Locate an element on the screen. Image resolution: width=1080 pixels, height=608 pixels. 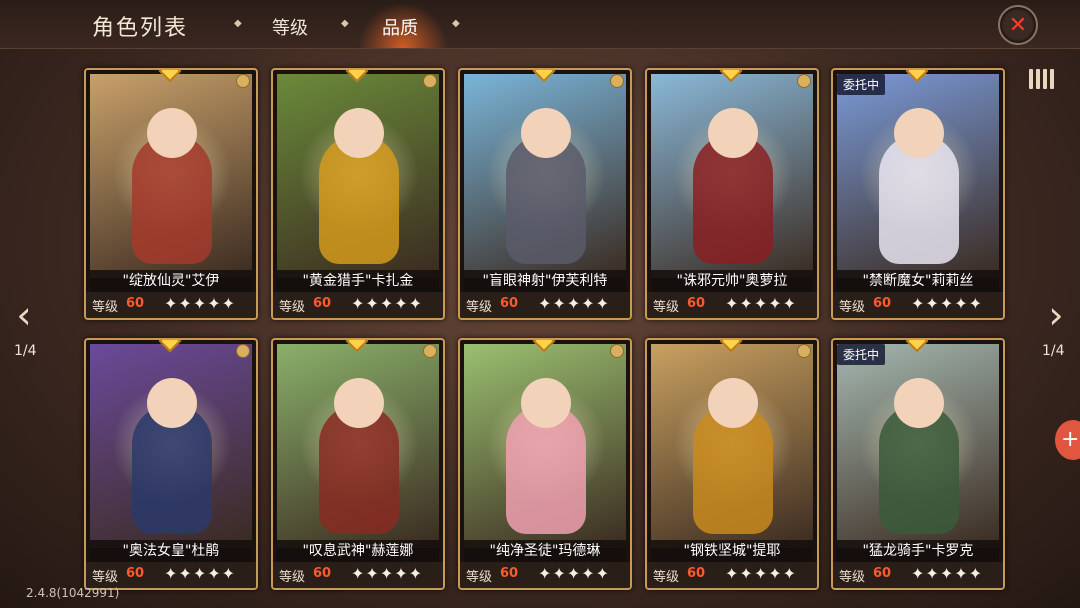
character-name: "禁断魔女"莉莉丝 is located at coordinates (918, 281).